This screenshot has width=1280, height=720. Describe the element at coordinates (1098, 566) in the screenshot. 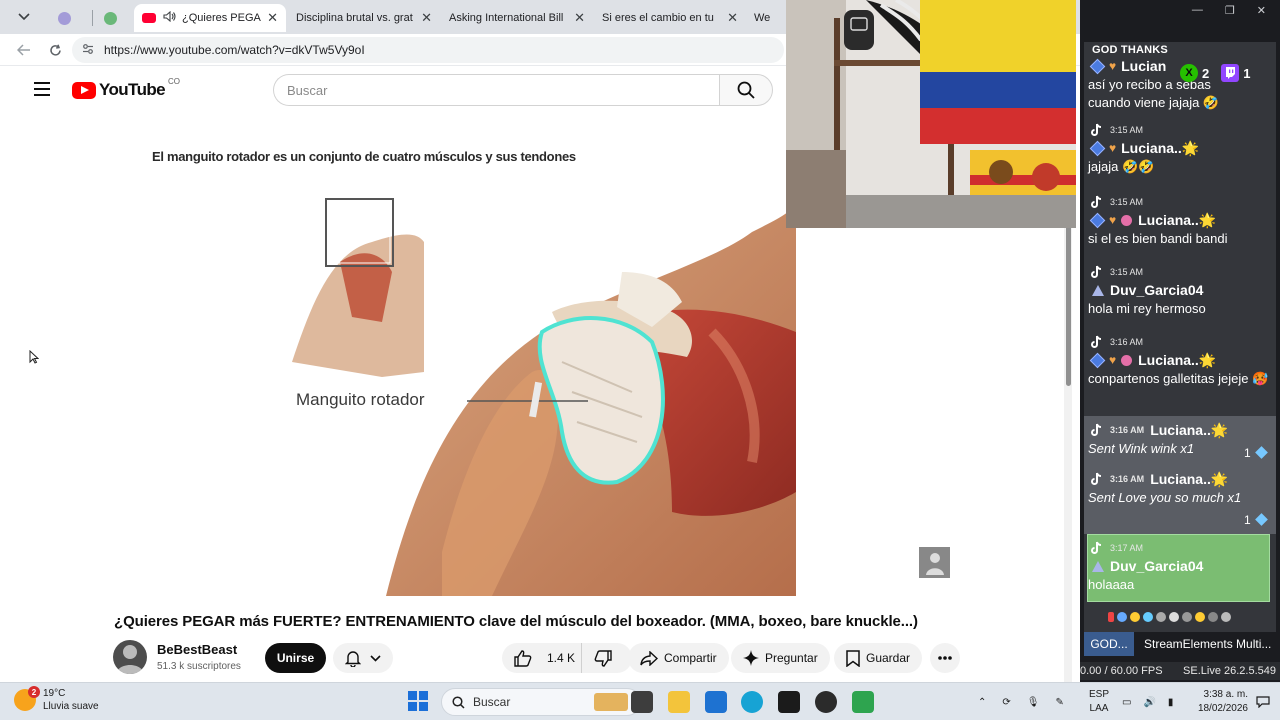

I see `triangle-badge-icon` at that location.